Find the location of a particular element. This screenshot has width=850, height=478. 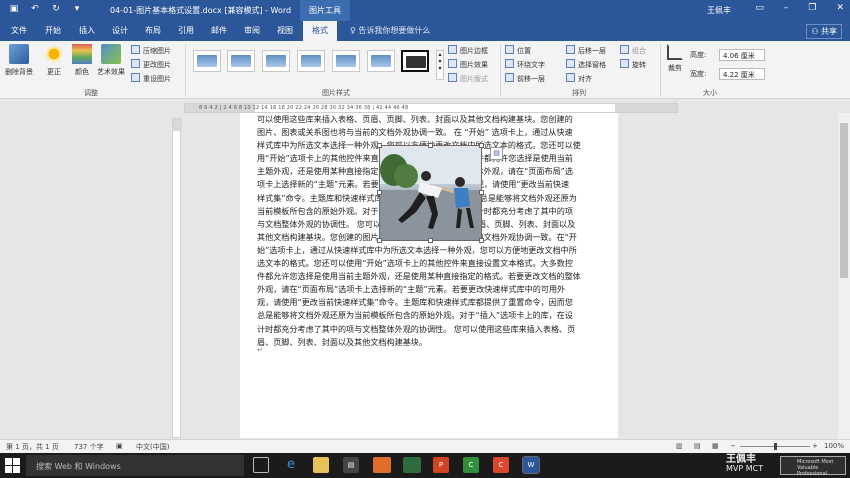

selection-pane-button: 选择窗格 is located at coordinates (586, 64).